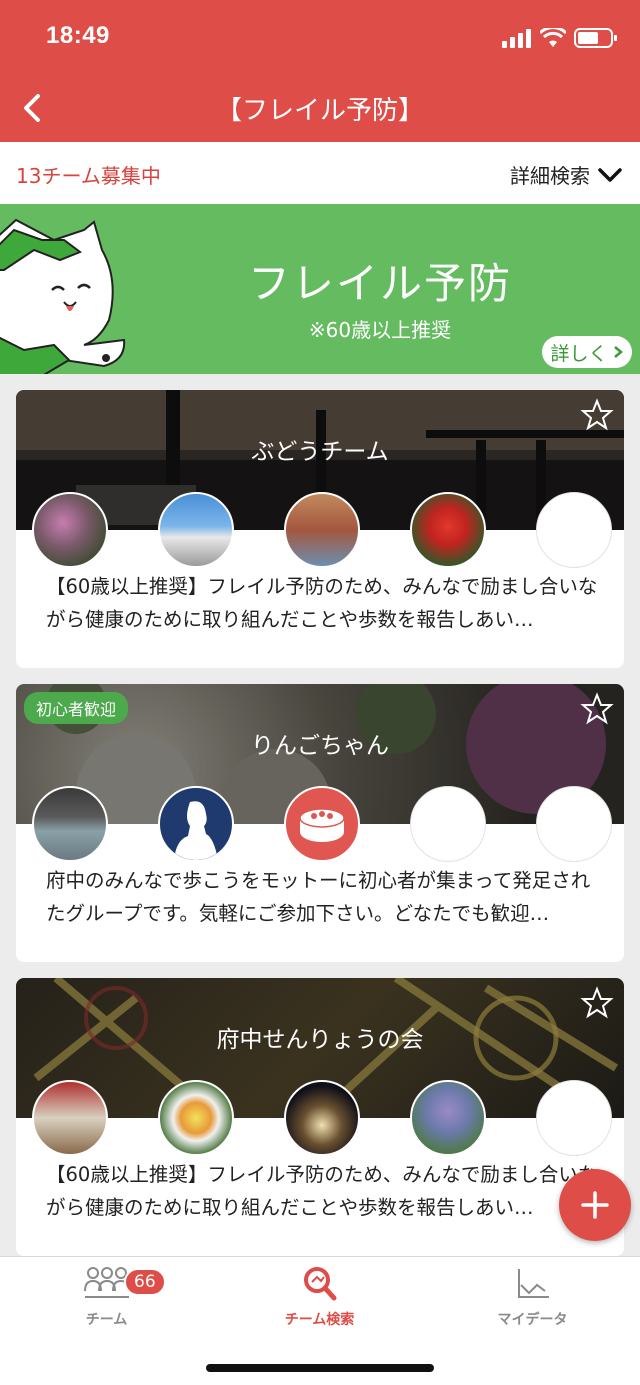 Image resolution: width=640 pixels, height=1385 pixels. Describe the element at coordinates (320, 1368) in the screenshot. I see `home-indicator` at that location.